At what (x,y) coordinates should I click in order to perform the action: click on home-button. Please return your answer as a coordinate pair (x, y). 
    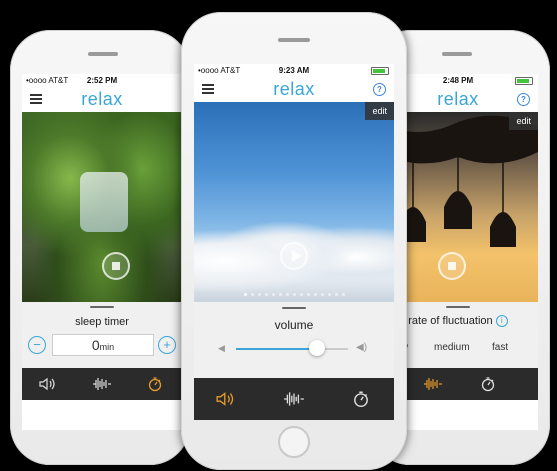
    Looking at the image, I should click on (294, 442).